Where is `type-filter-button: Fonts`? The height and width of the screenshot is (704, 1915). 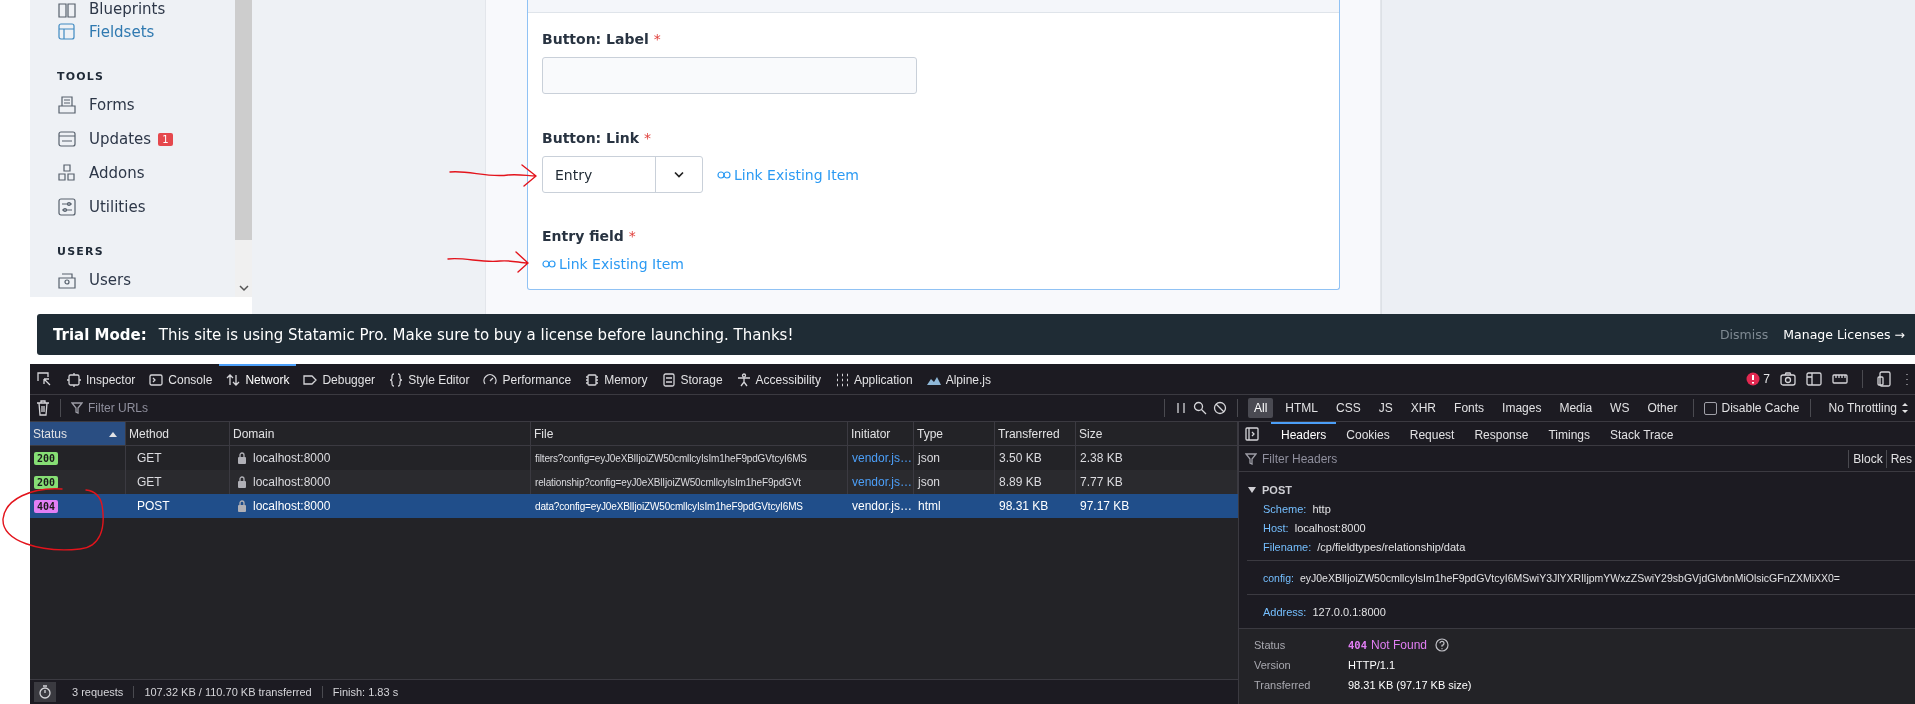 type-filter-button: Fonts is located at coordinates (1469, 408).